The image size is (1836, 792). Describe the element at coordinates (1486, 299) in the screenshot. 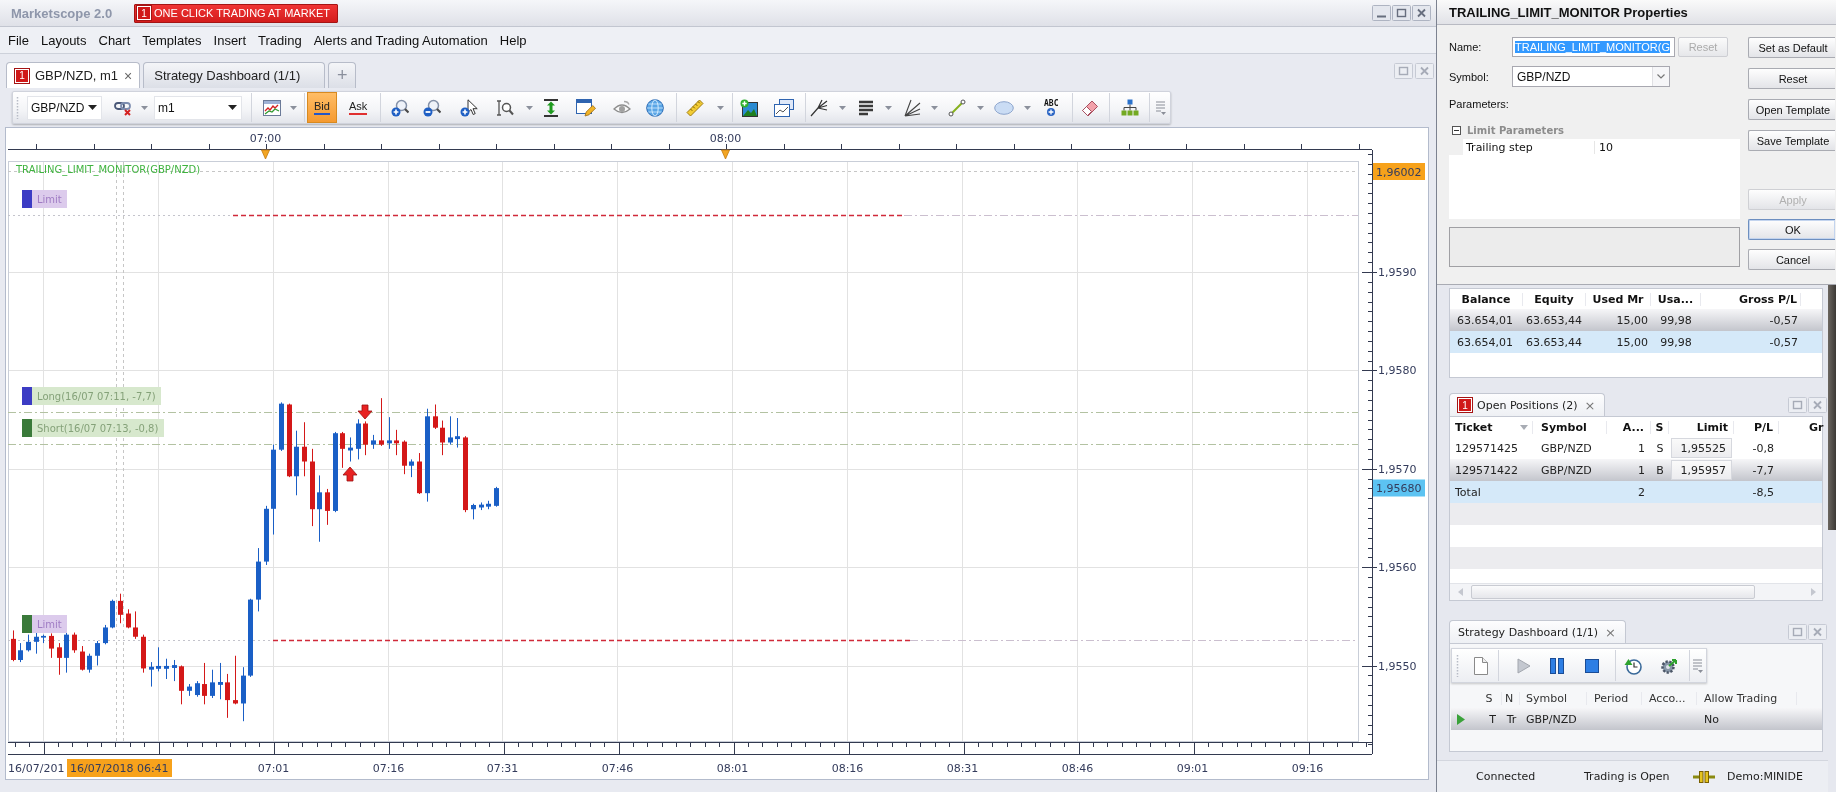

I see `column-header: Balance` at that location.